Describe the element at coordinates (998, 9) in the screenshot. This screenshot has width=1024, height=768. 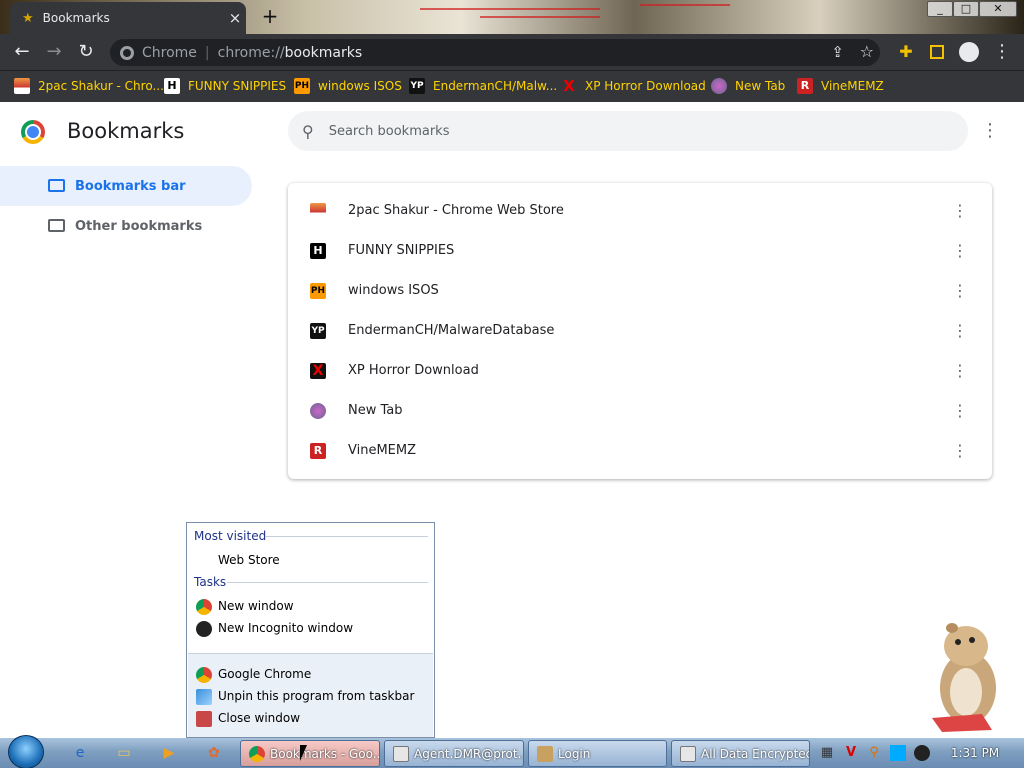
I see `close-window-button: ✕` at that location.